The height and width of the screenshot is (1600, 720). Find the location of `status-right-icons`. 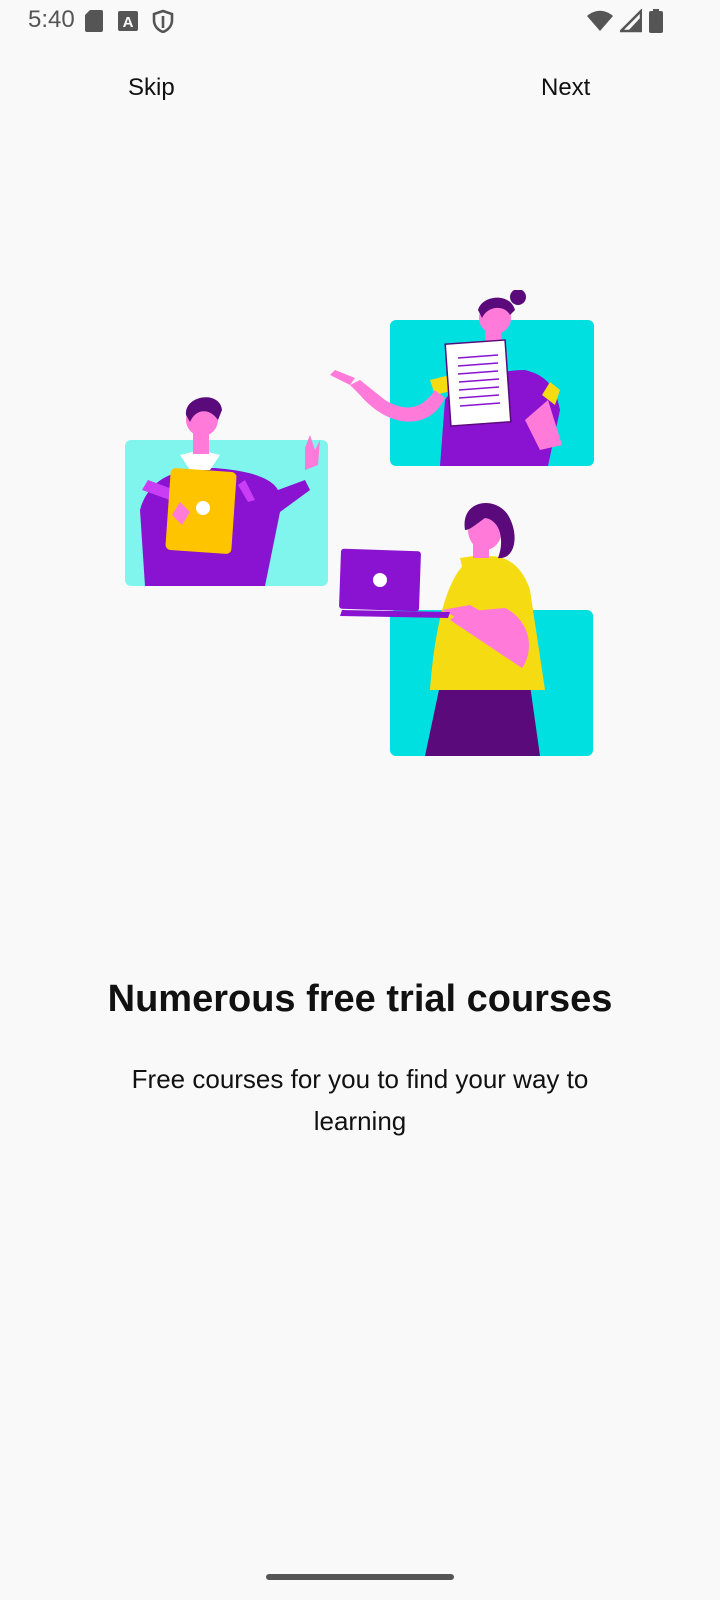

status-right-icons is located at coordinates (625, 21).